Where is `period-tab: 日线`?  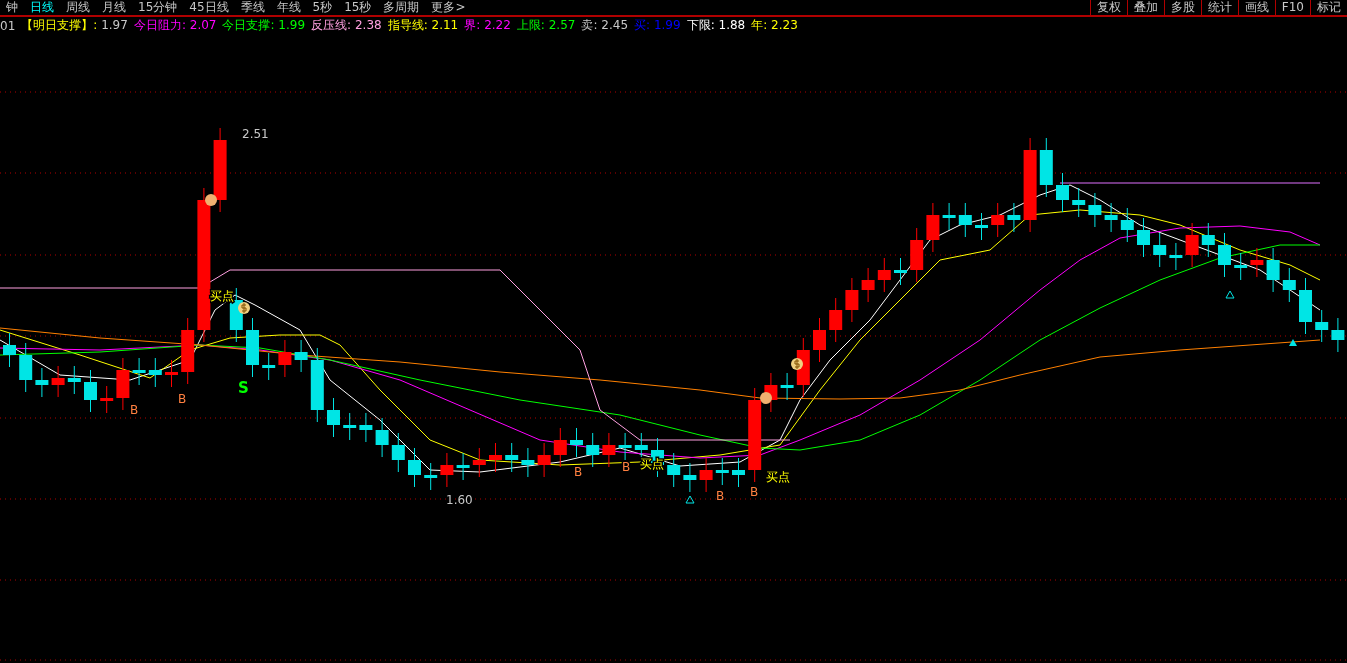
period-tab: 日线 is located at coordinates (42, 7).